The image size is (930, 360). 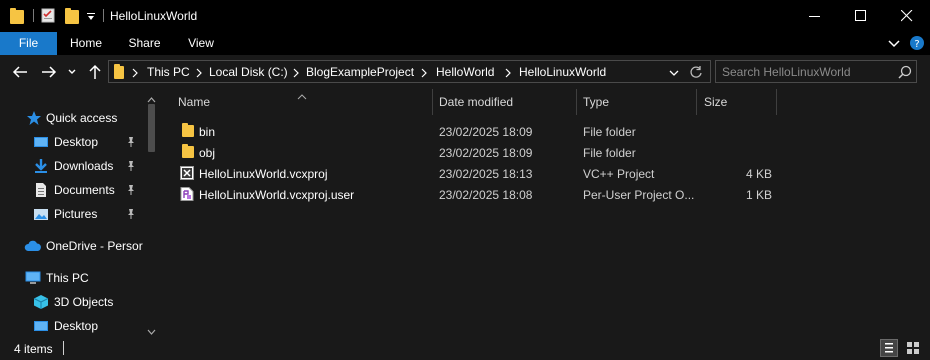 What do you see at coordinates (889, 348) in the screenshot?
I see `details-view-icon` at bounding box center [889, 348].